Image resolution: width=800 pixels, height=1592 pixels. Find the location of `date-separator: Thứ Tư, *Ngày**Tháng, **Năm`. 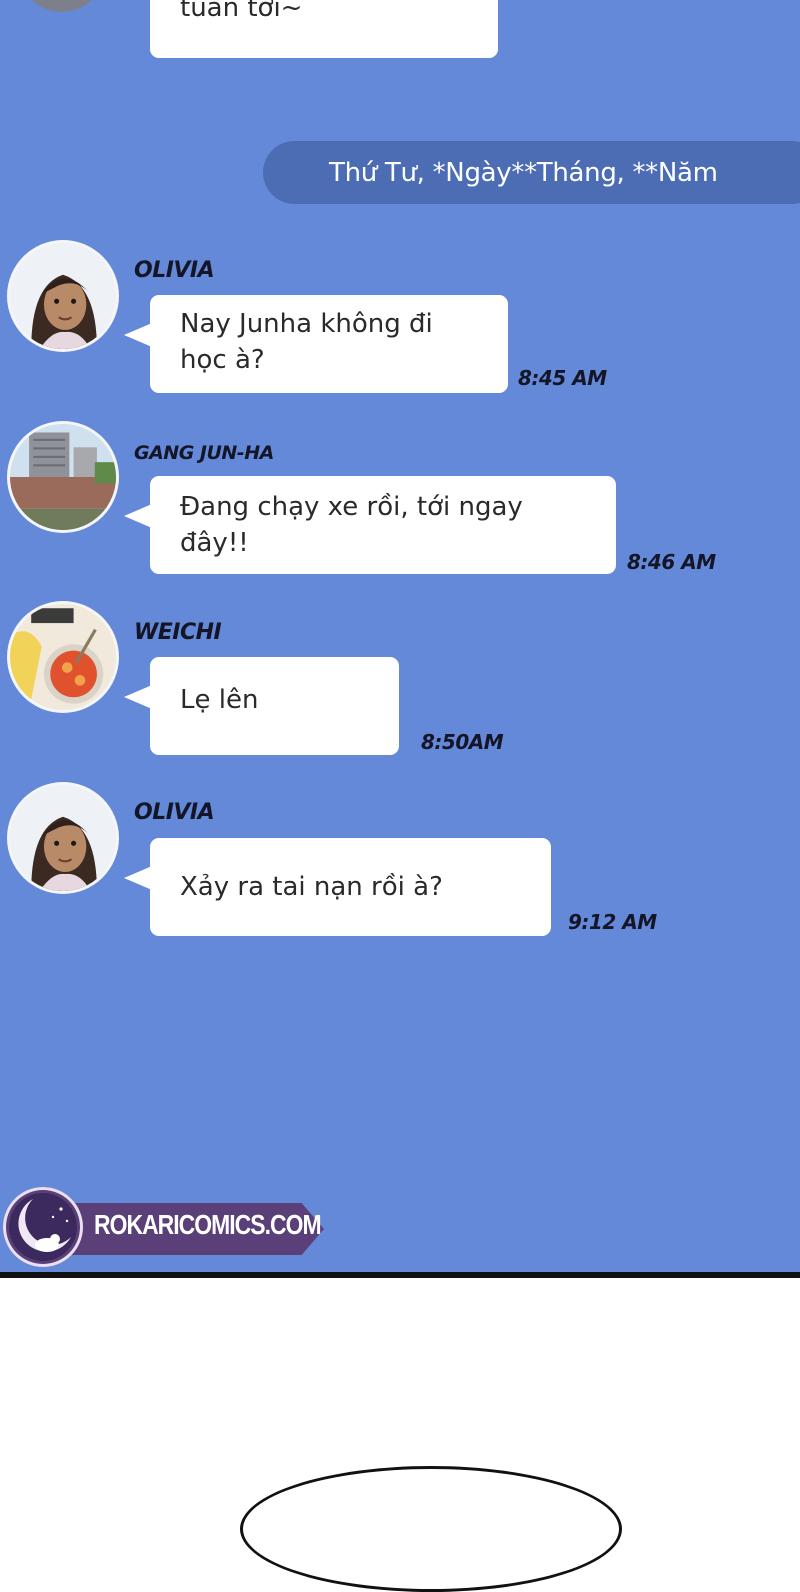

date-separator: Thứ Tư, *Ngày**Tháng, **Năm is located at coordinates (531, 172).